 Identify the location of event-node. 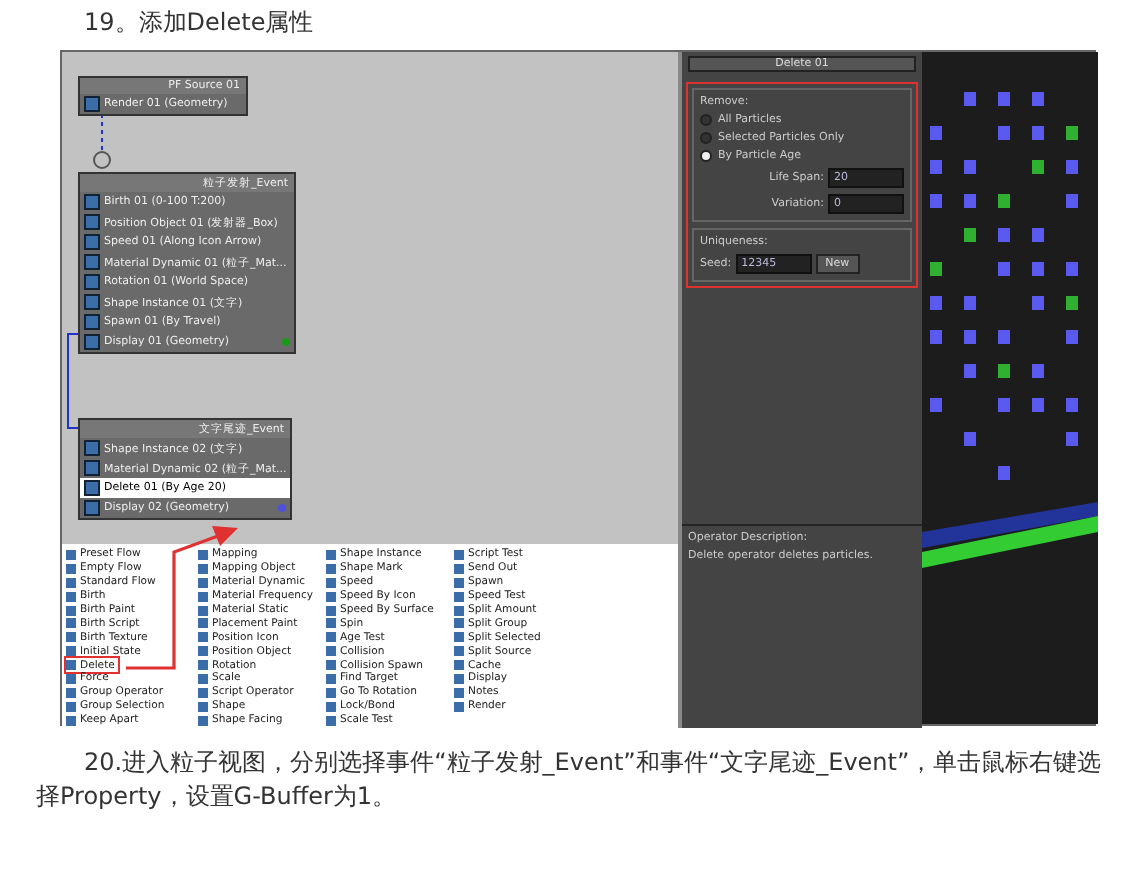
(187, 263).